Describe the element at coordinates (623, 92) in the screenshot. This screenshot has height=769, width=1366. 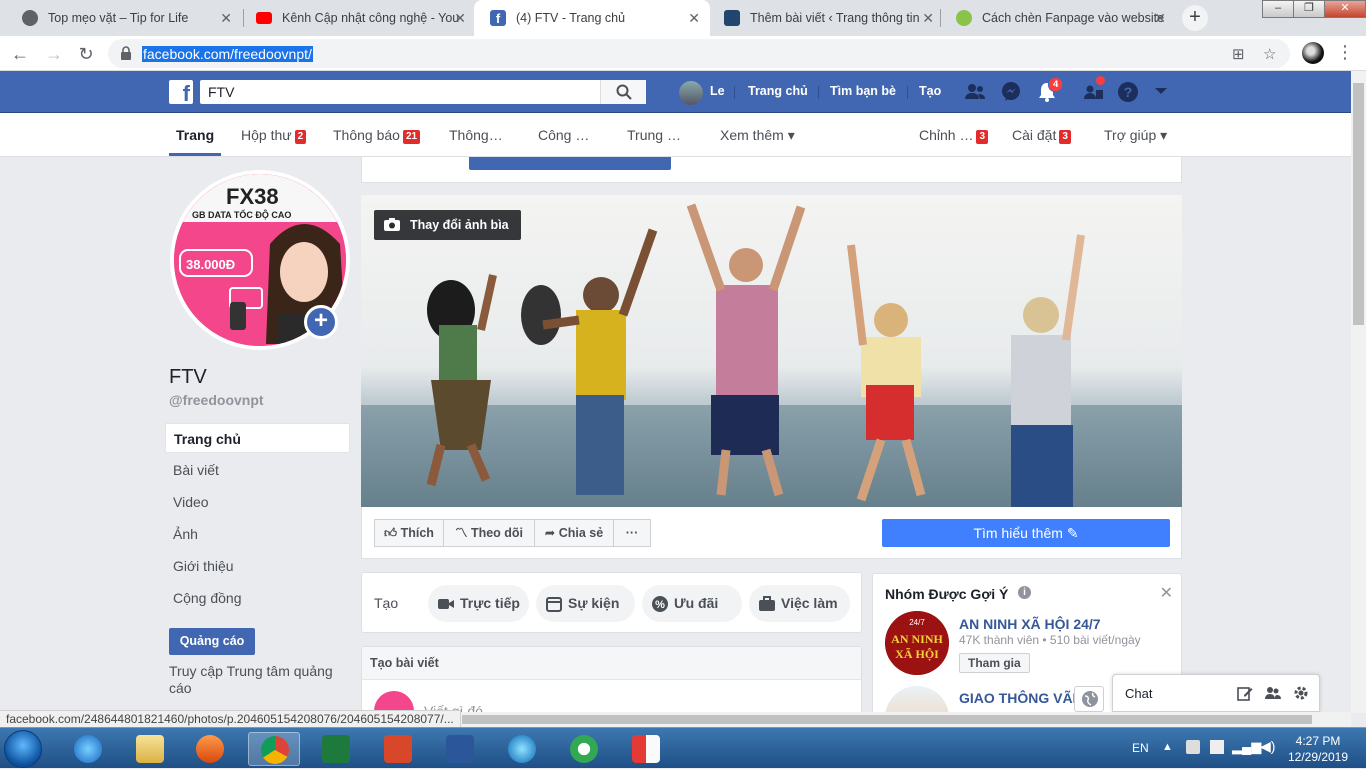
I see `search-button` at that location.